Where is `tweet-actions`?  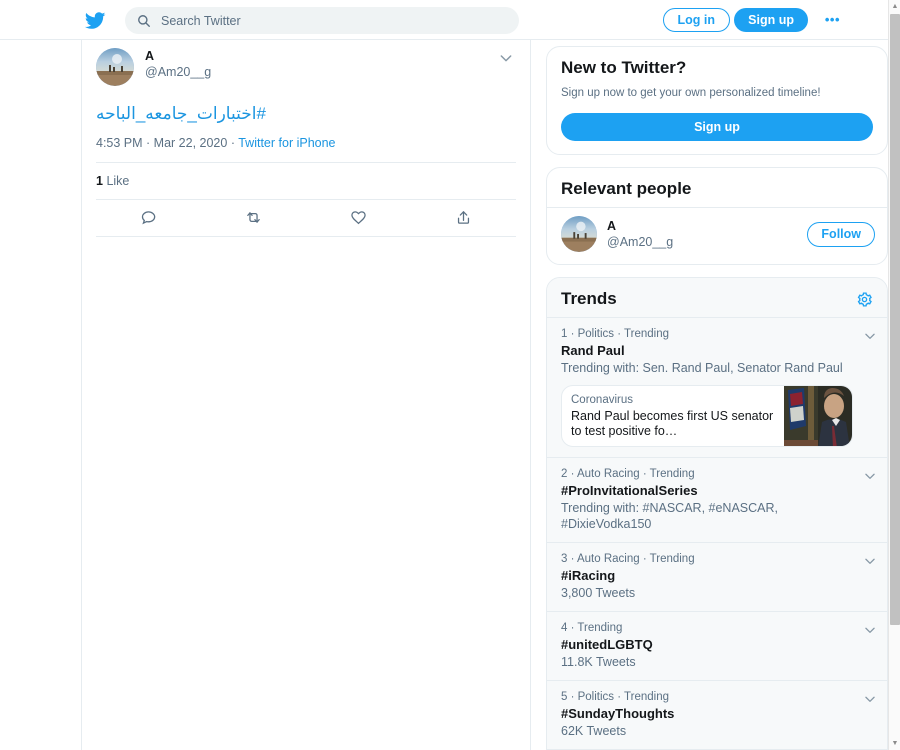 tweet-actions is located at coordinates (306, 218).